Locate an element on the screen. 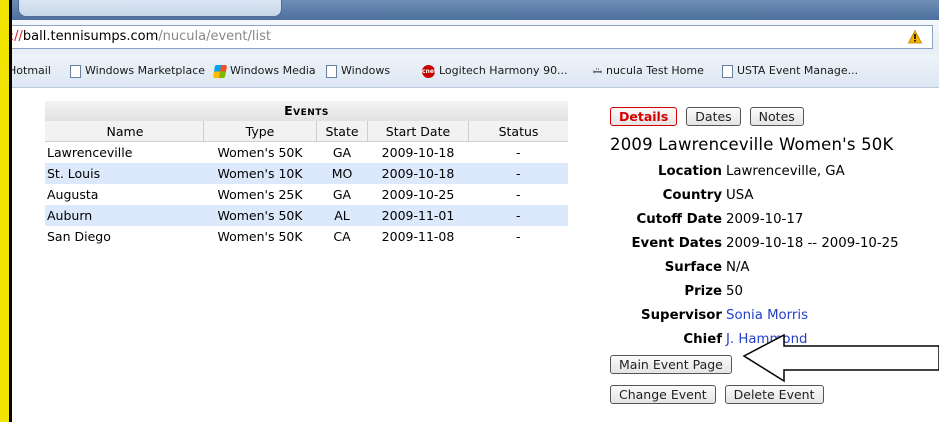 This screenshot has height=422, width=939. info-row-supervisor: Supervisor Sonia Morris is located at coordinates (774, 316).